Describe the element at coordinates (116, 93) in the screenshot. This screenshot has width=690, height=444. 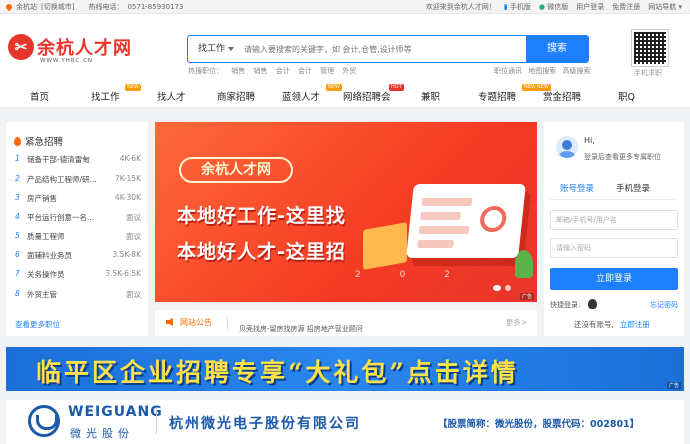
I see `nav-find-job: 找工作 NEW` at that location.